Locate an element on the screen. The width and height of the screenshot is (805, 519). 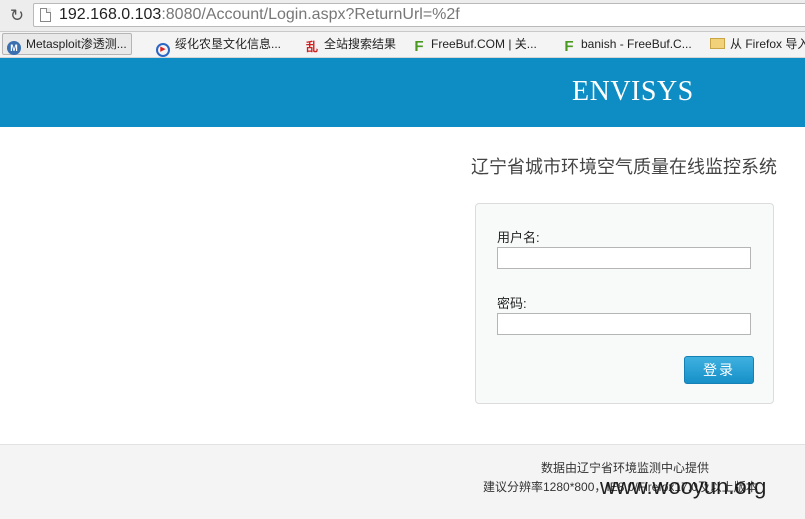
play-circle-icon: ▶ is located at coordinates (163, 50).